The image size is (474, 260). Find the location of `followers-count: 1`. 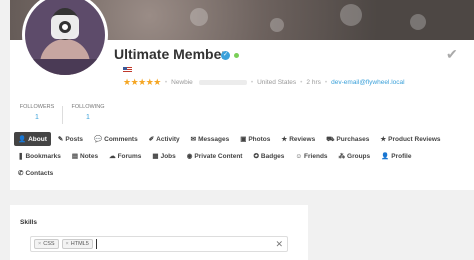

followers-count: 1 is located at coordinates (37, 117).